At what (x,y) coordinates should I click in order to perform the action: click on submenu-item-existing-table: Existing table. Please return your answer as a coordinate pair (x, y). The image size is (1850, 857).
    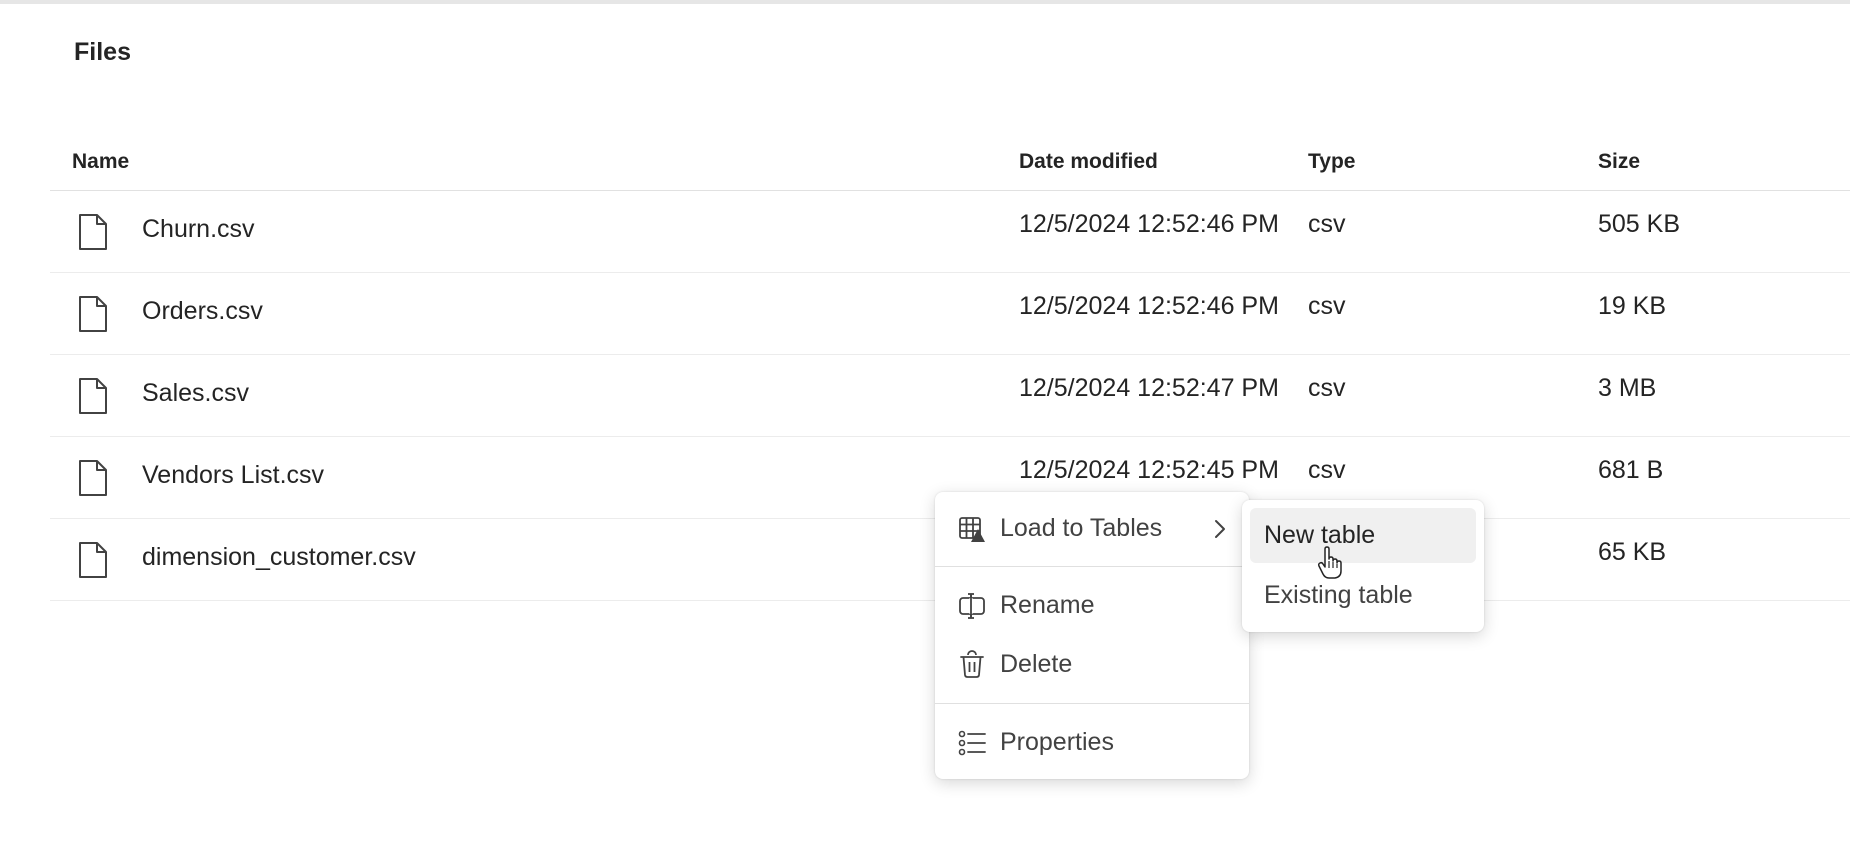
    Looking at the image, I should click on (1363, 595).